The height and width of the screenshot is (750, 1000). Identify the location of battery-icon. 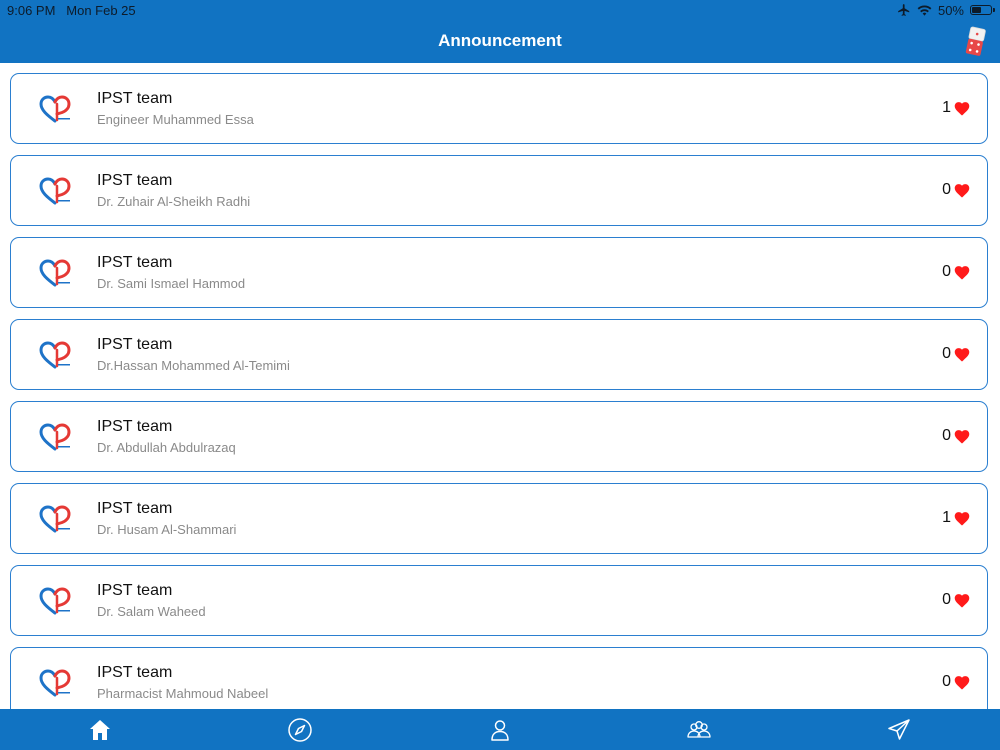
(982, 10).